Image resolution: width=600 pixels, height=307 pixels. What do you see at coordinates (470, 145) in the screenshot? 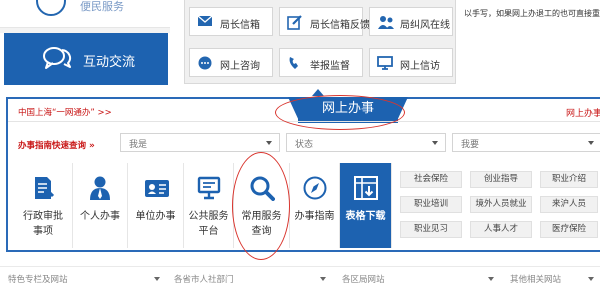
I see `select-want-value: 我要` at bounding box center [470, 145].